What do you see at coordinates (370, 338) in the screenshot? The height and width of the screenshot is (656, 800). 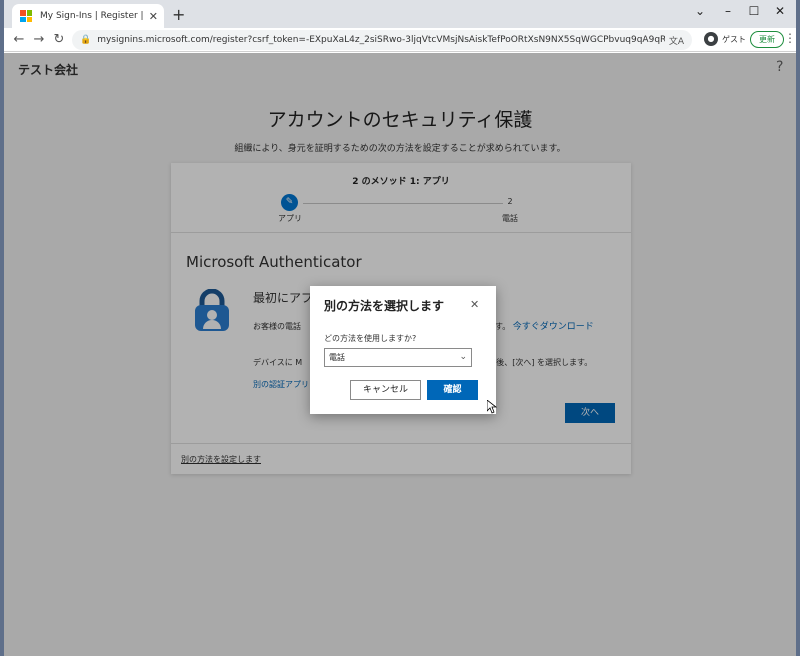 I see `method-question: どの方法を使用しますか?` at bounding box center [370, 338].